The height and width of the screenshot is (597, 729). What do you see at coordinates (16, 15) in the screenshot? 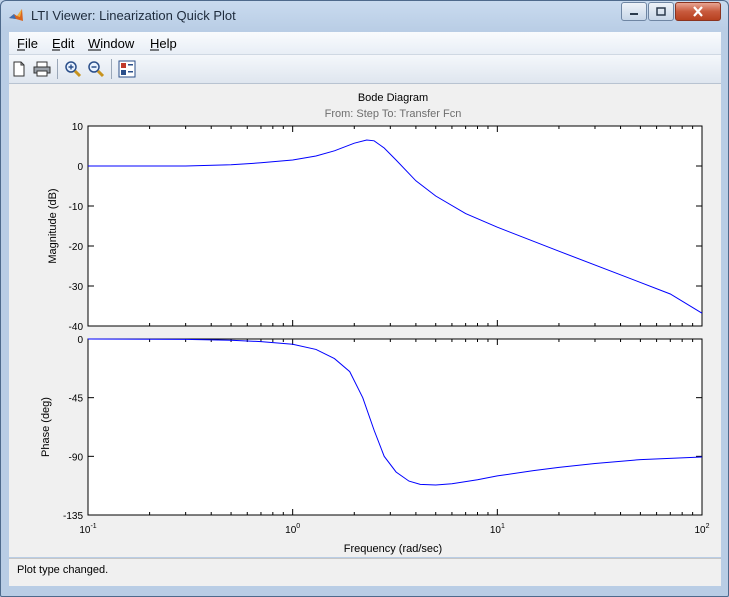
I see `matlab-logo-icon` at bounding box center [16, 15].